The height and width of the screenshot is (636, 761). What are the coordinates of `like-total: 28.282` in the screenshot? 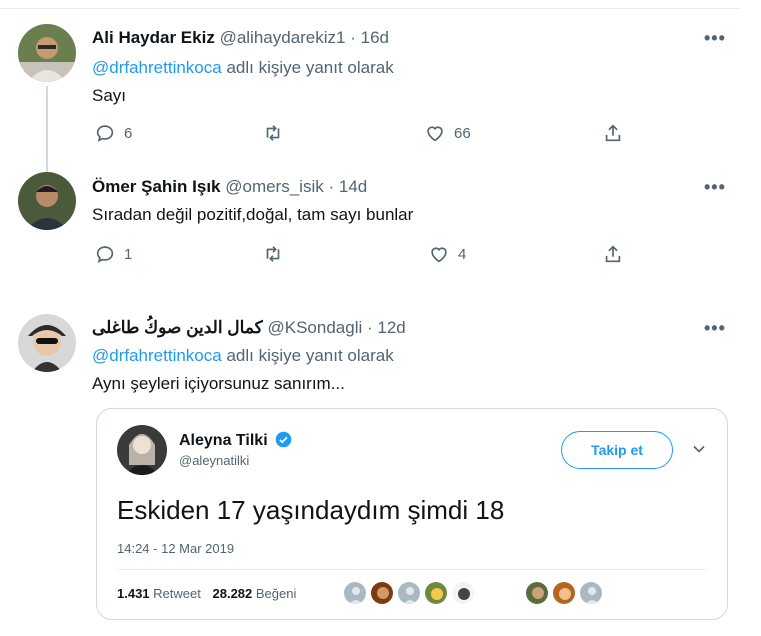 It's located at (232, 593).